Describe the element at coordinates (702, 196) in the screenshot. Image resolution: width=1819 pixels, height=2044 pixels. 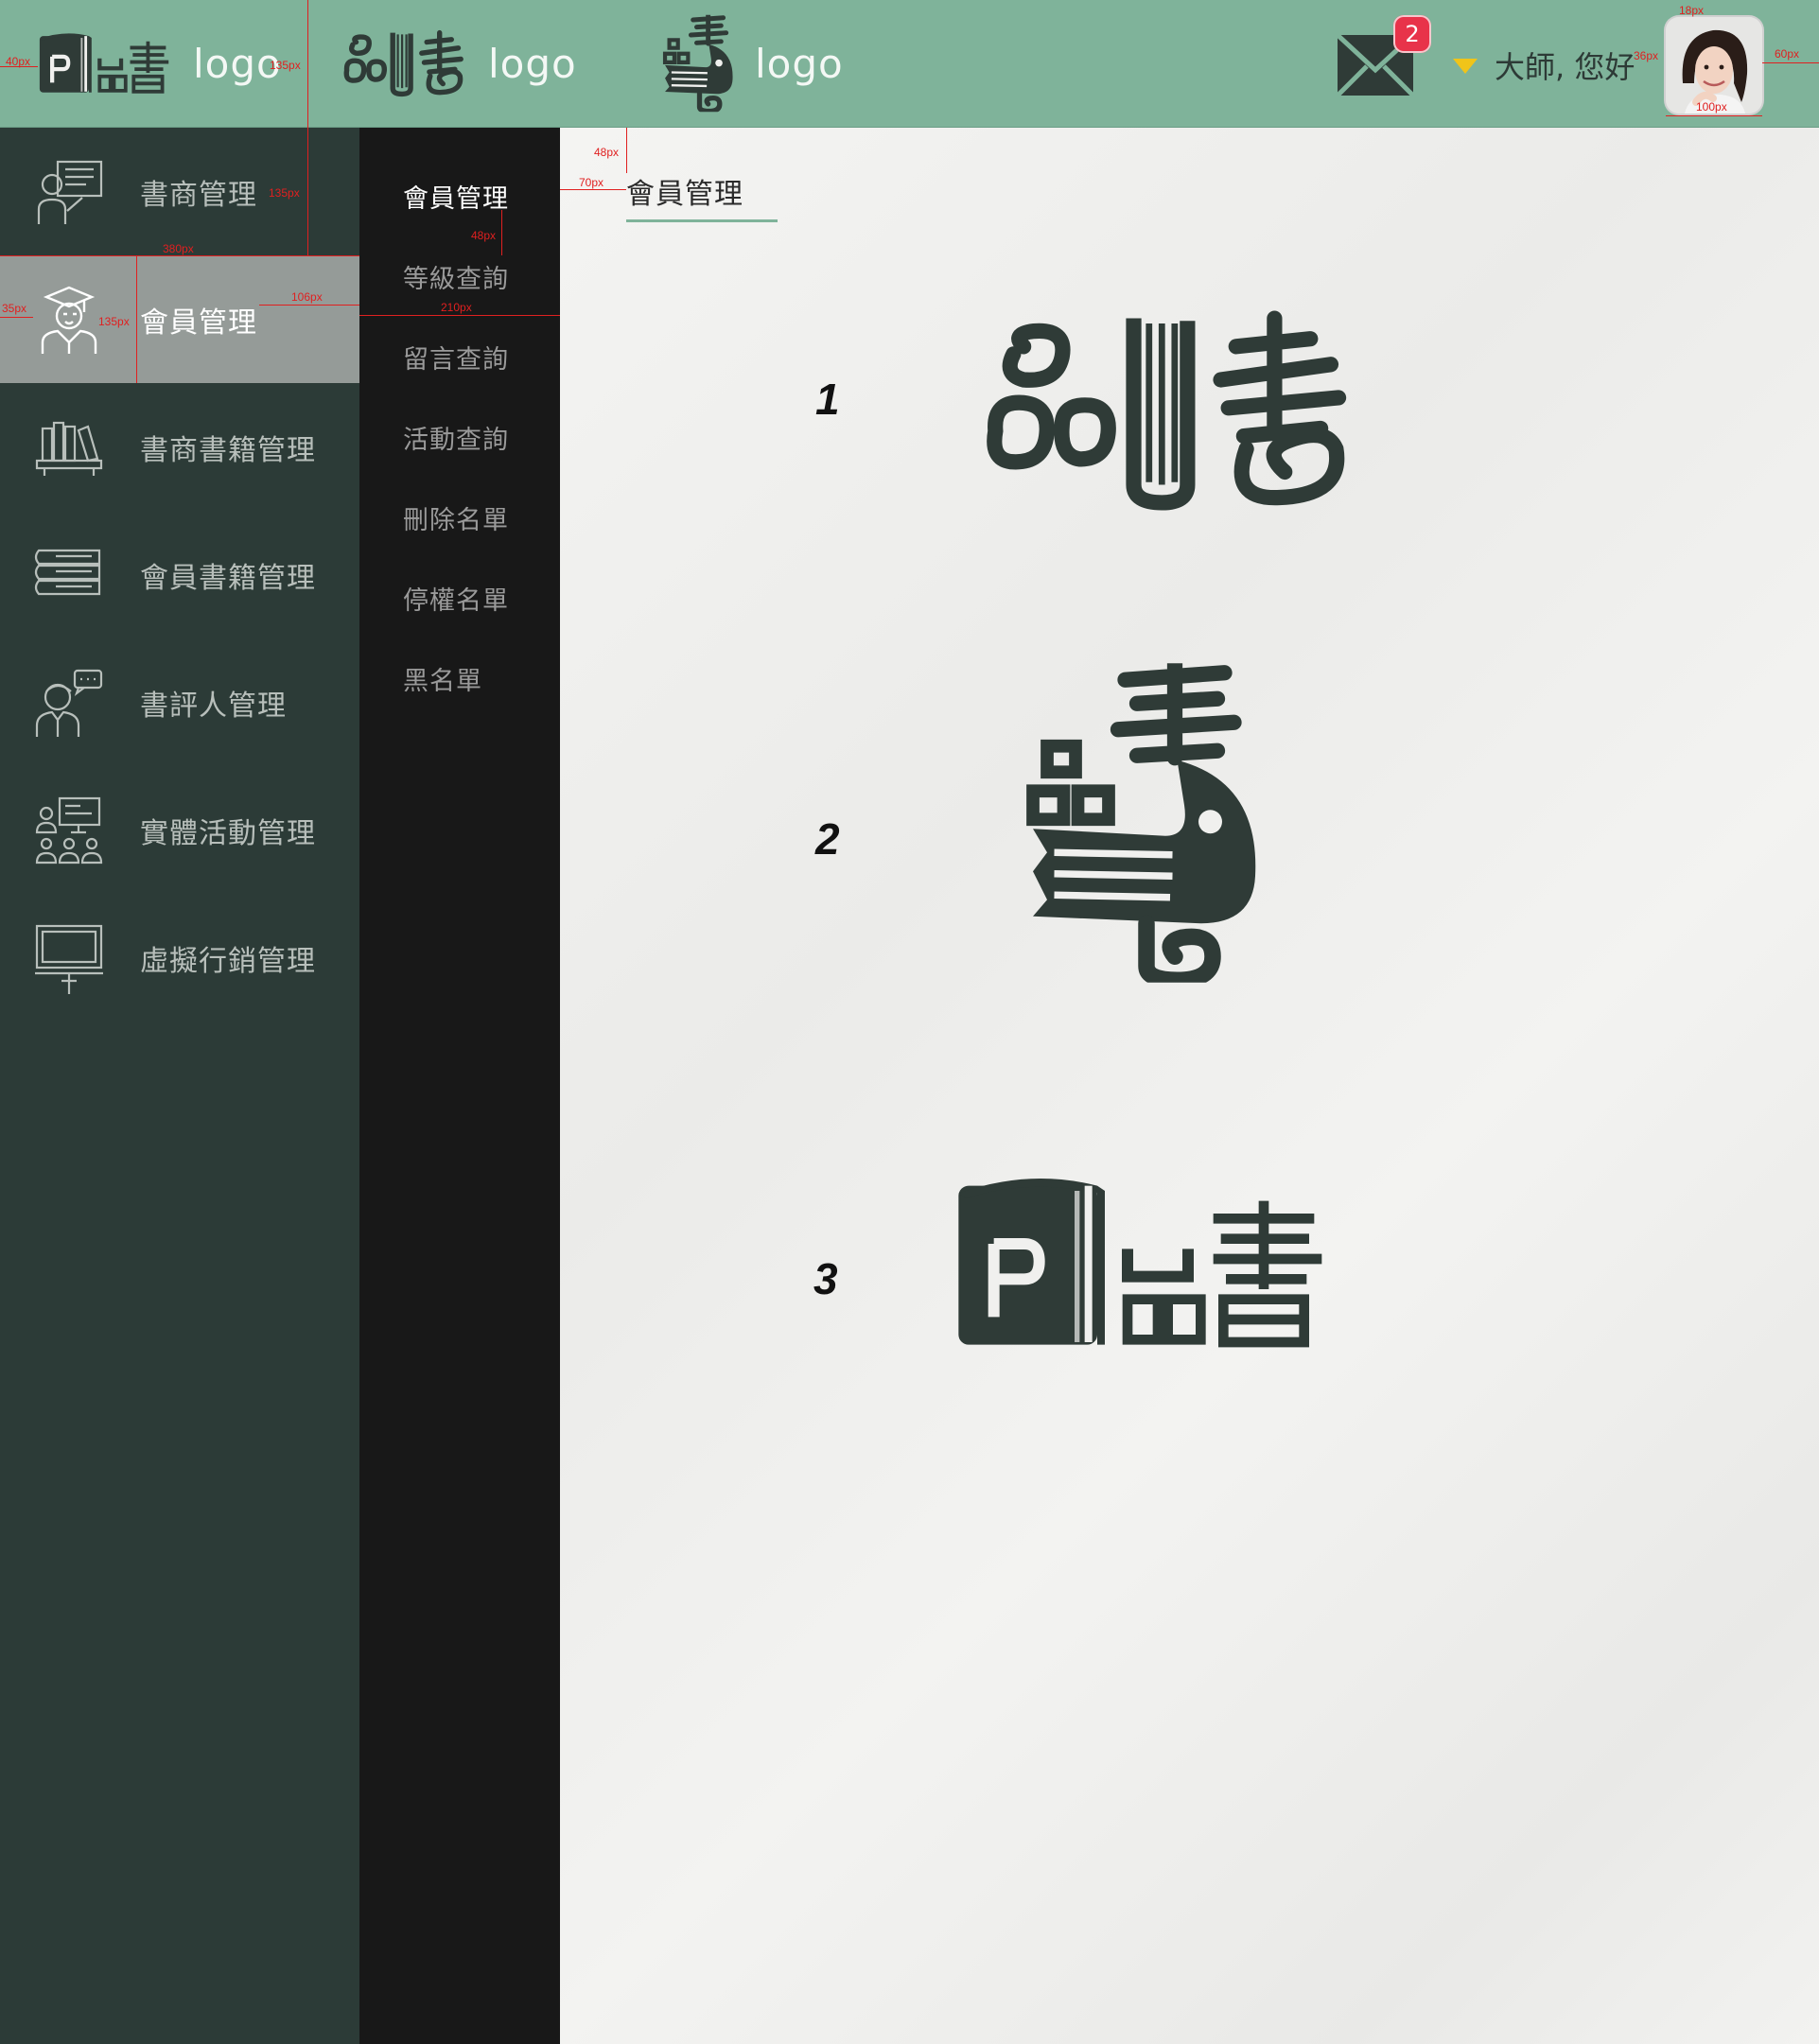
I see `page-title: 會員管理` at that location.